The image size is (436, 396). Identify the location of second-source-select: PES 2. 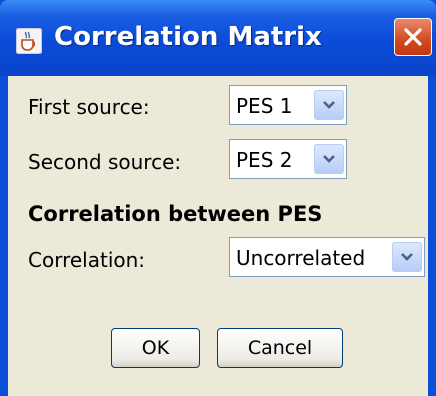
(288, 159).